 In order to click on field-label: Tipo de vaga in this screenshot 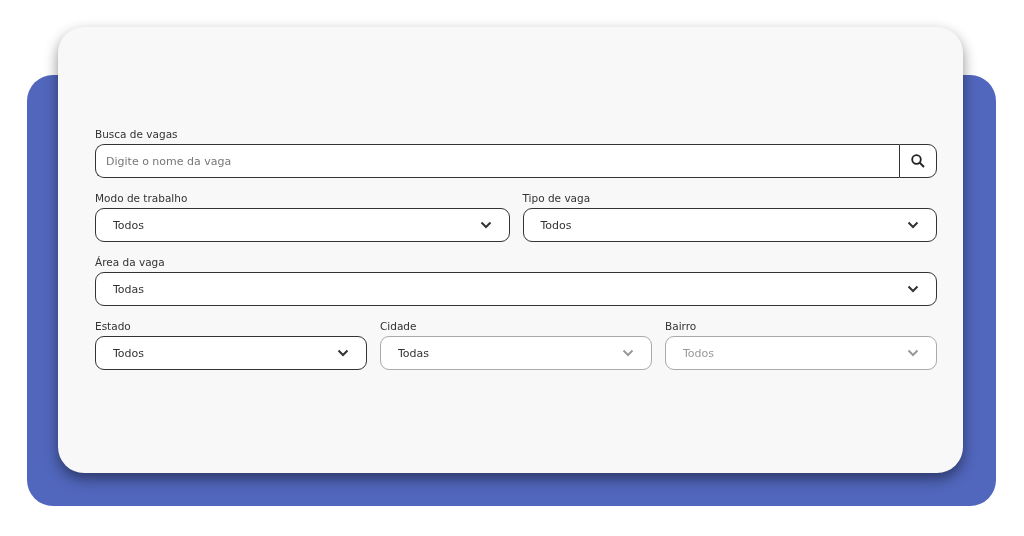, I will do `click(556, 198)`.